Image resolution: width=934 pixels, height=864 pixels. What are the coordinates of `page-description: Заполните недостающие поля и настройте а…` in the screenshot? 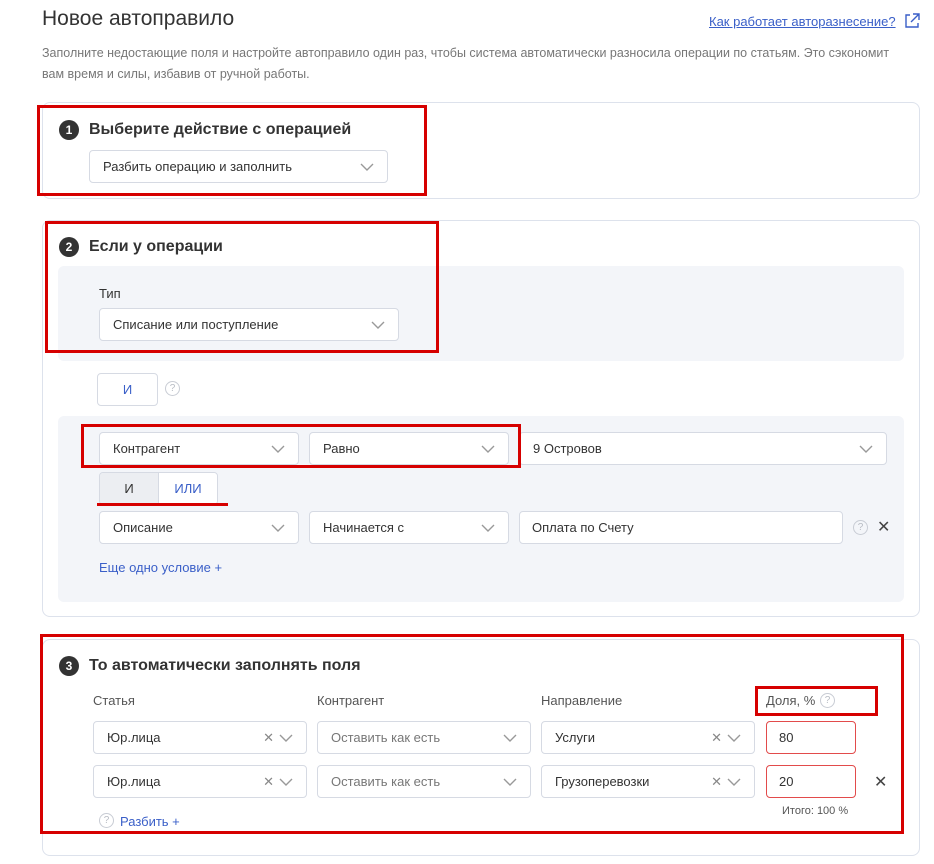 It's located at (466, 63).